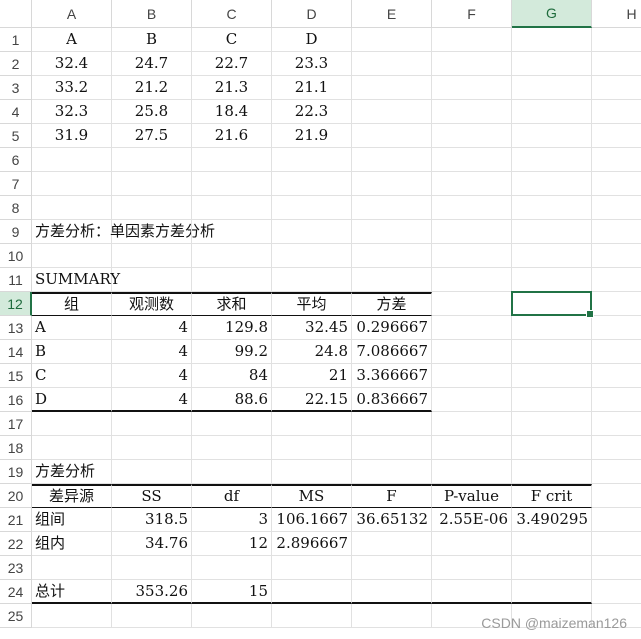  What do you see at coordinates (616, 136) in the screenshot?
I see `cell-h5` at bounding box center [616, 136].